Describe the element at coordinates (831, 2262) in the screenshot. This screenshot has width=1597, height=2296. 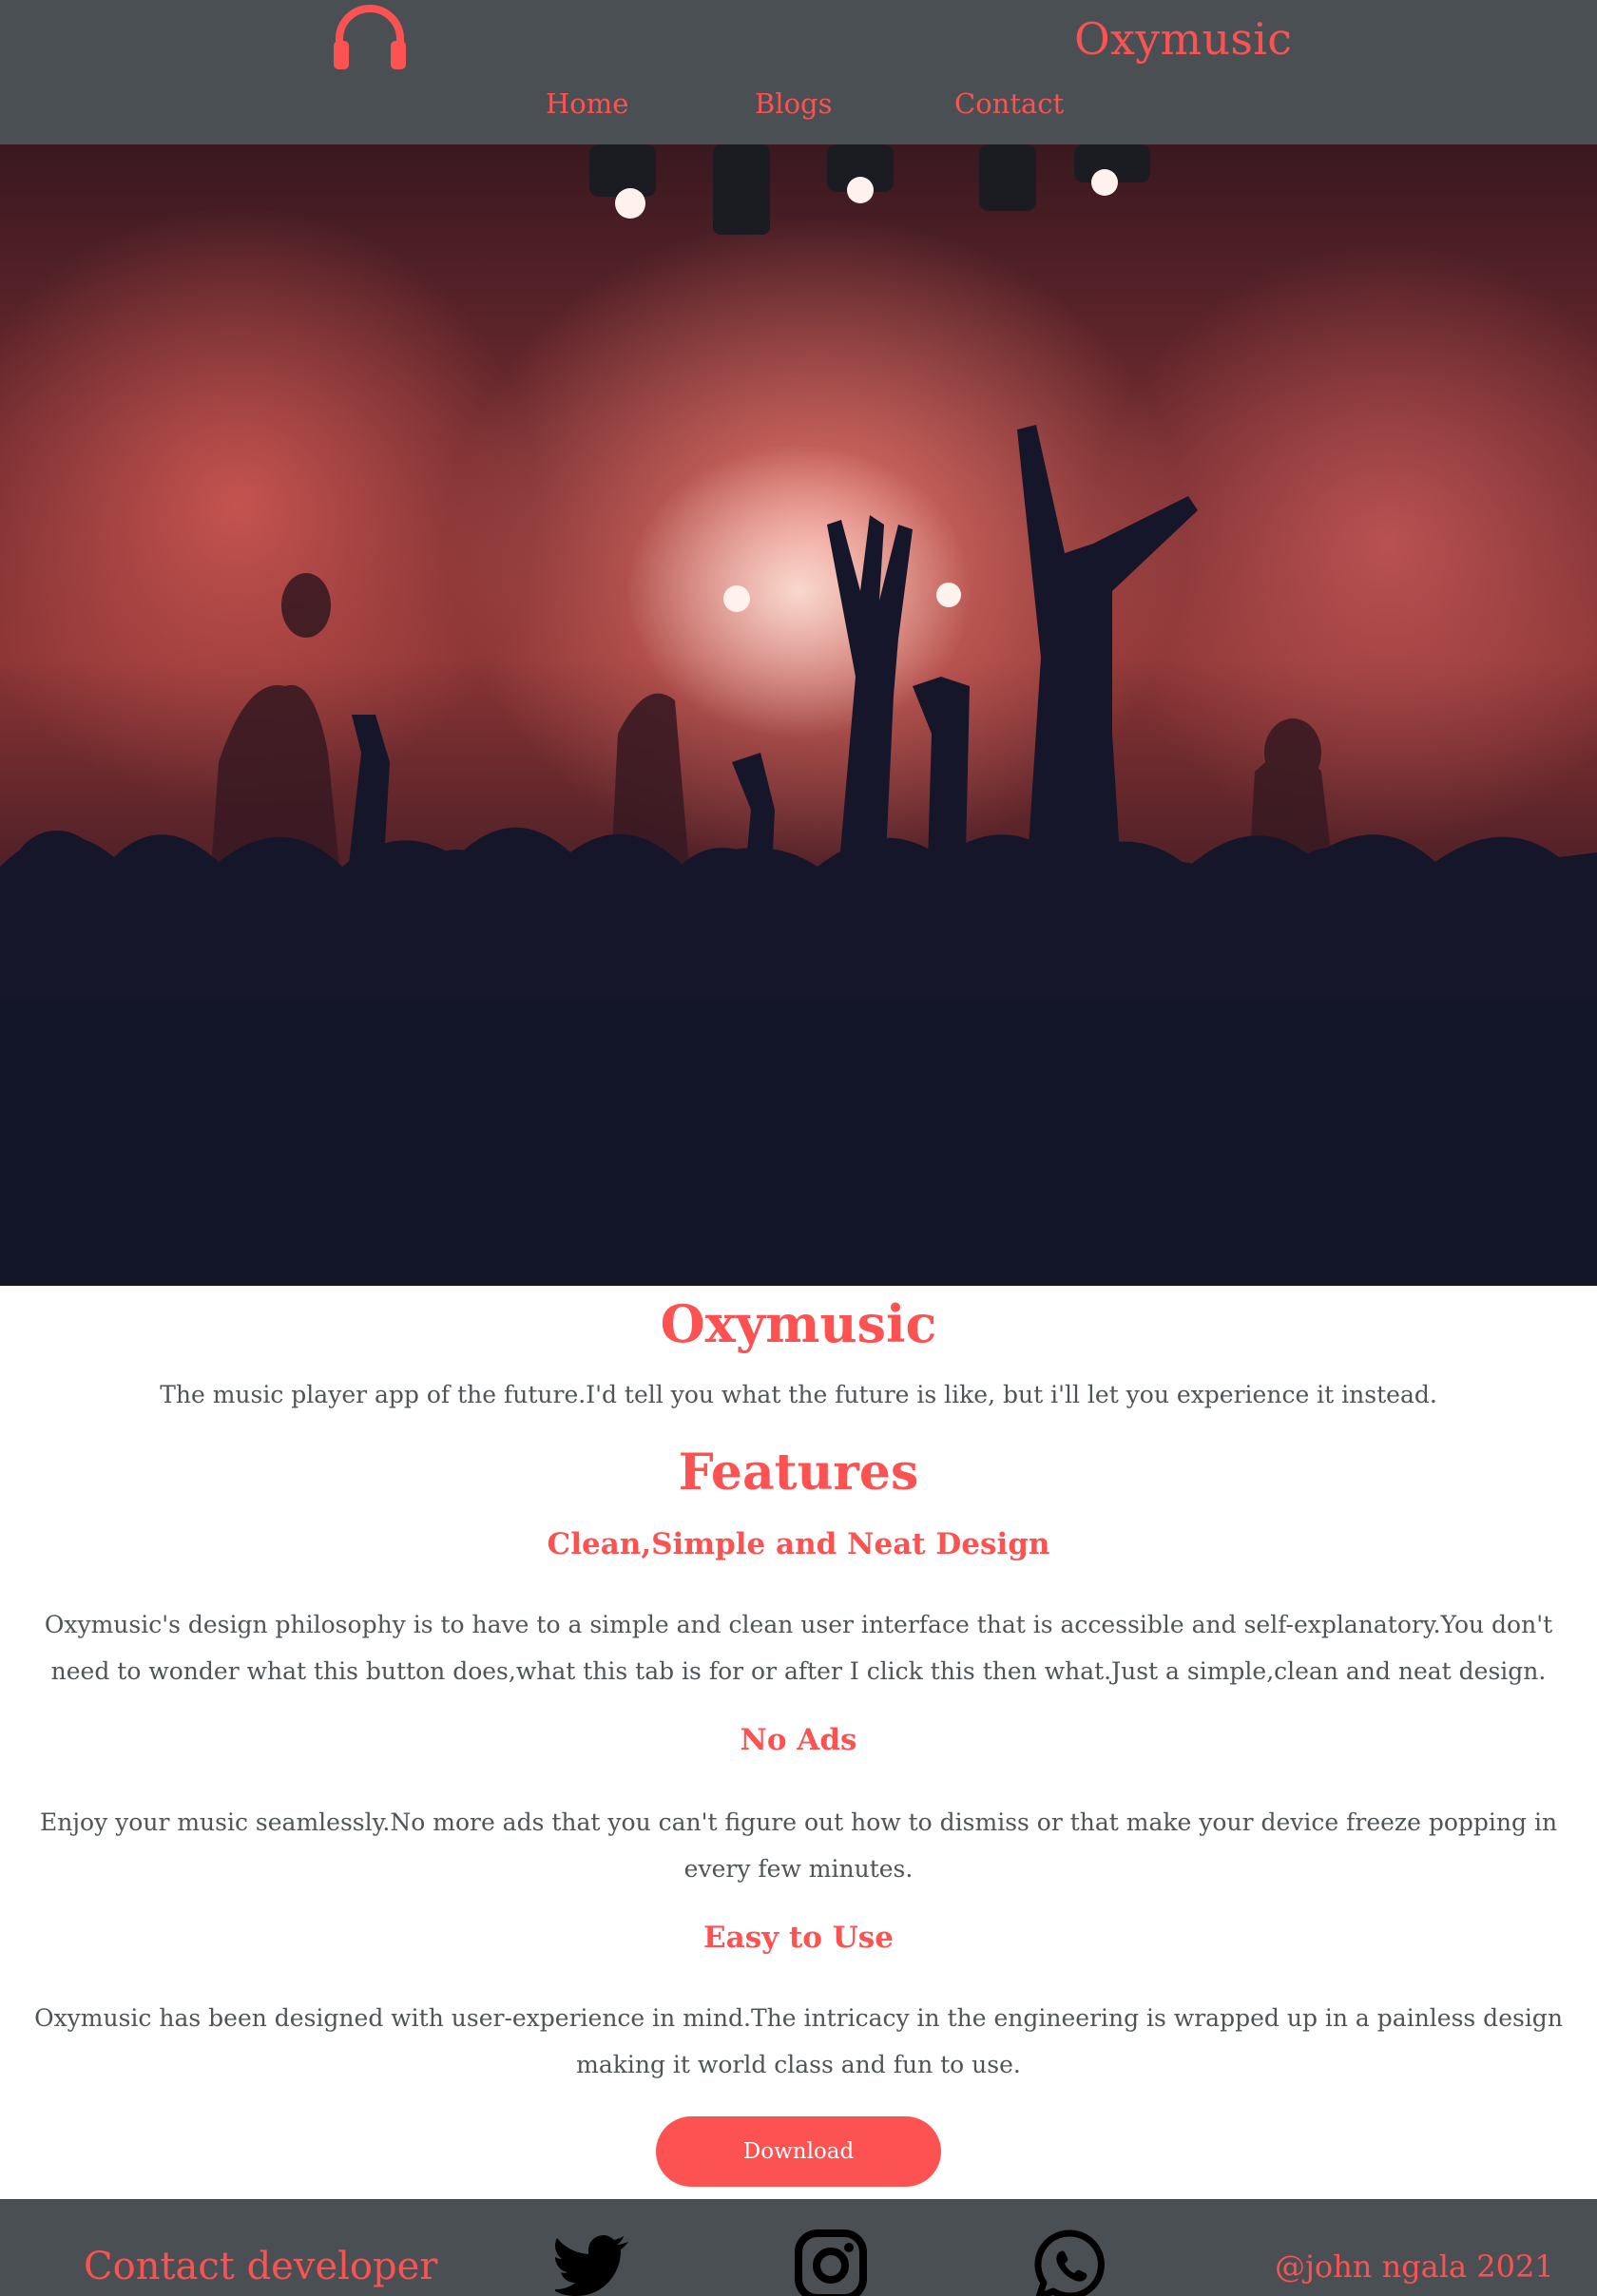
I see `instagram-icon` at that location.